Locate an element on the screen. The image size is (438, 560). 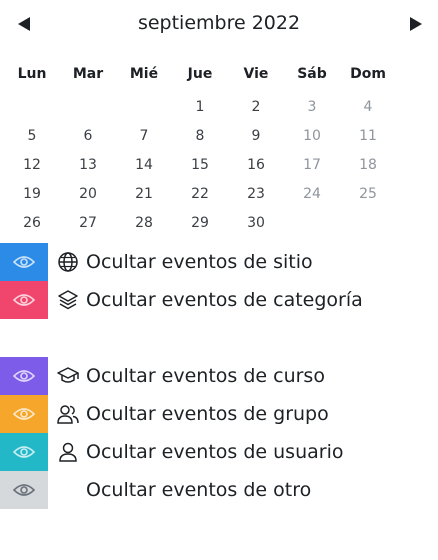
calendar-day-cell: 19 is located at coordinates (32, 193).